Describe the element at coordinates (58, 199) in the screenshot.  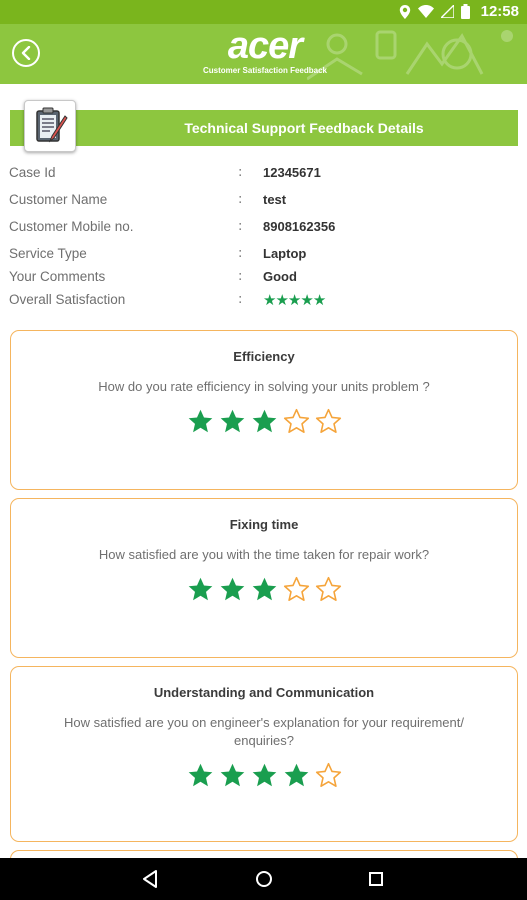
I see `detail-label: Customer Name` at that location.